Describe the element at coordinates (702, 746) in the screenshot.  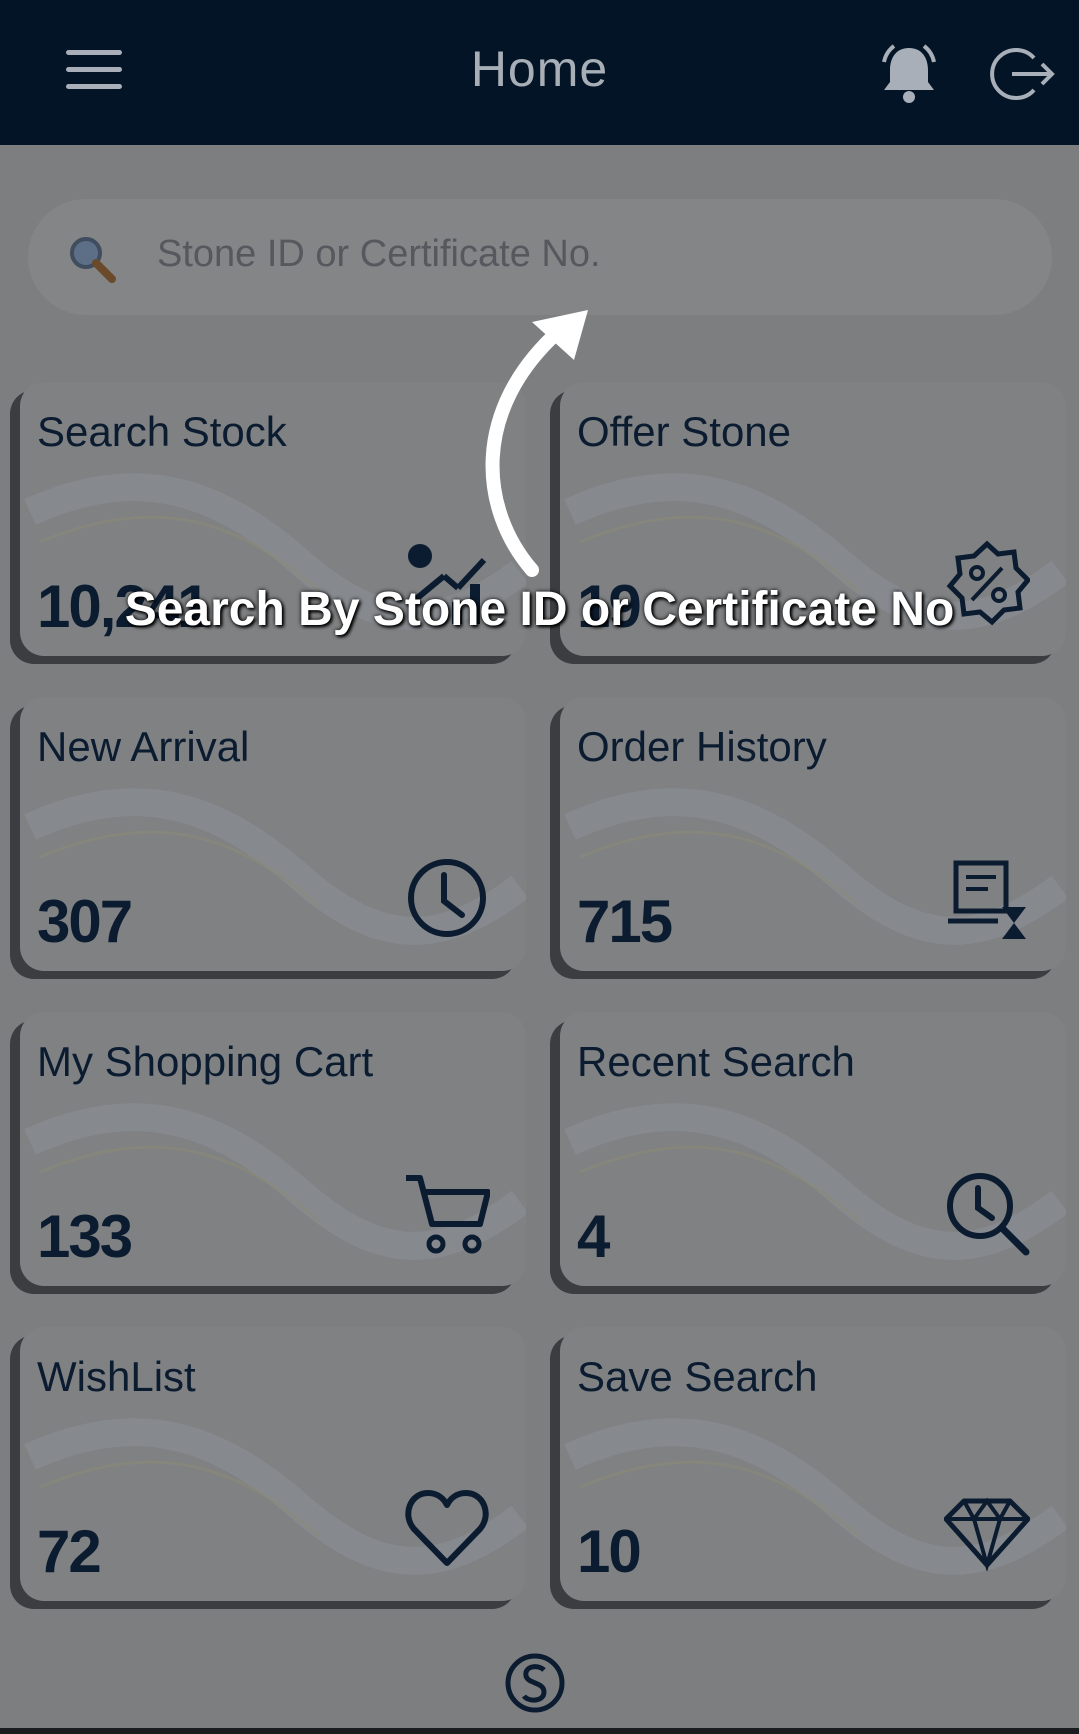
I see `tile-label: Order History` at that location.